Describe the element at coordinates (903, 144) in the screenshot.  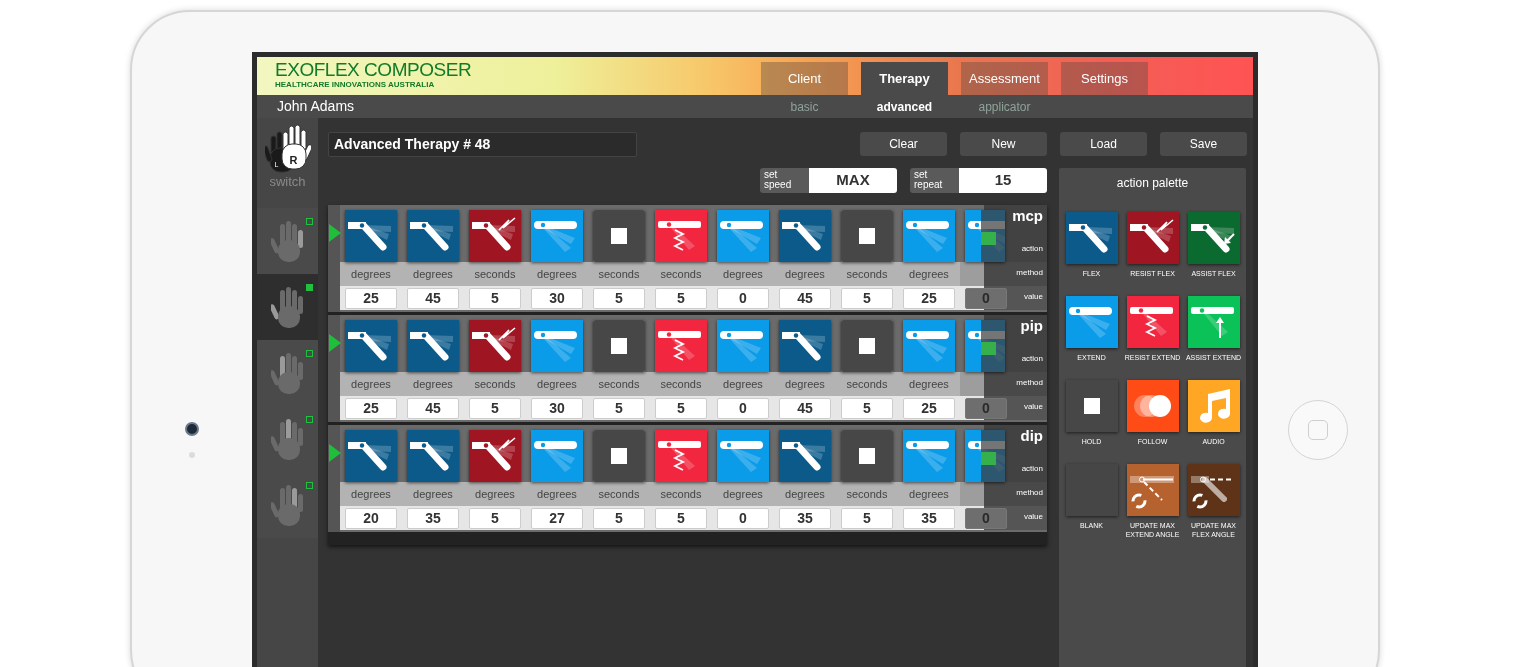
I see `toolbar-button: Clear` at that location.